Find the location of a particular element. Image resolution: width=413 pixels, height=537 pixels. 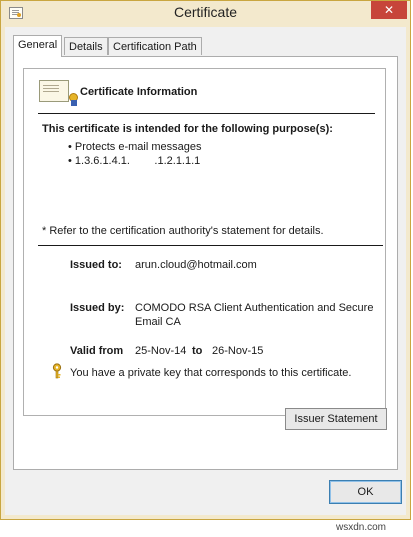

valid-to-value: 26-Nov-15 is located at coordinates (237, 351).